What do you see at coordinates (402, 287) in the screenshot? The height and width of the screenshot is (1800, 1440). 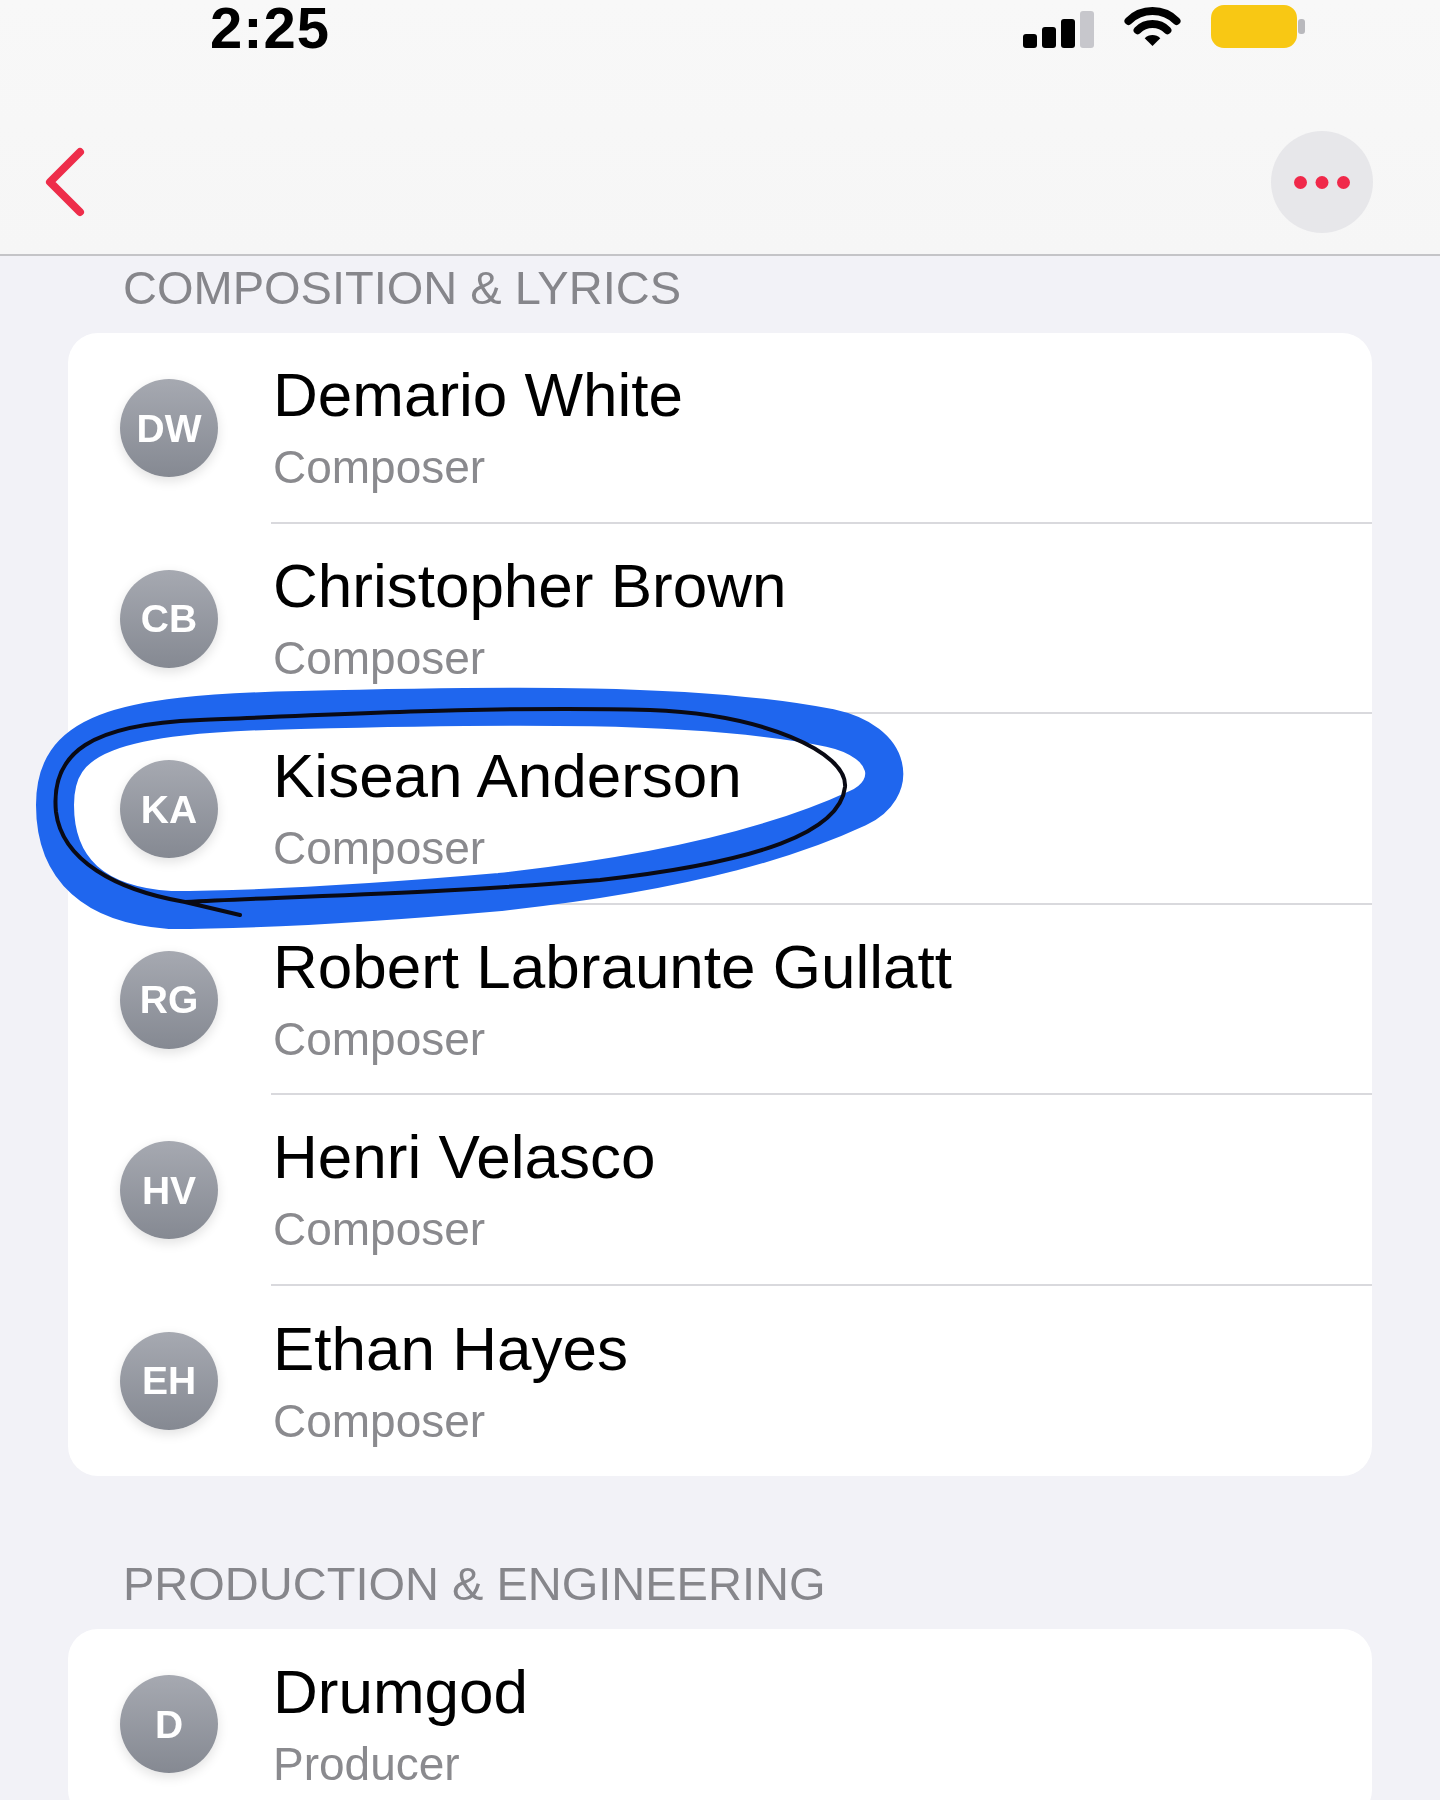 I see `section-header: COMPOSITION & LYRICS` at bounding box center [402, 287].